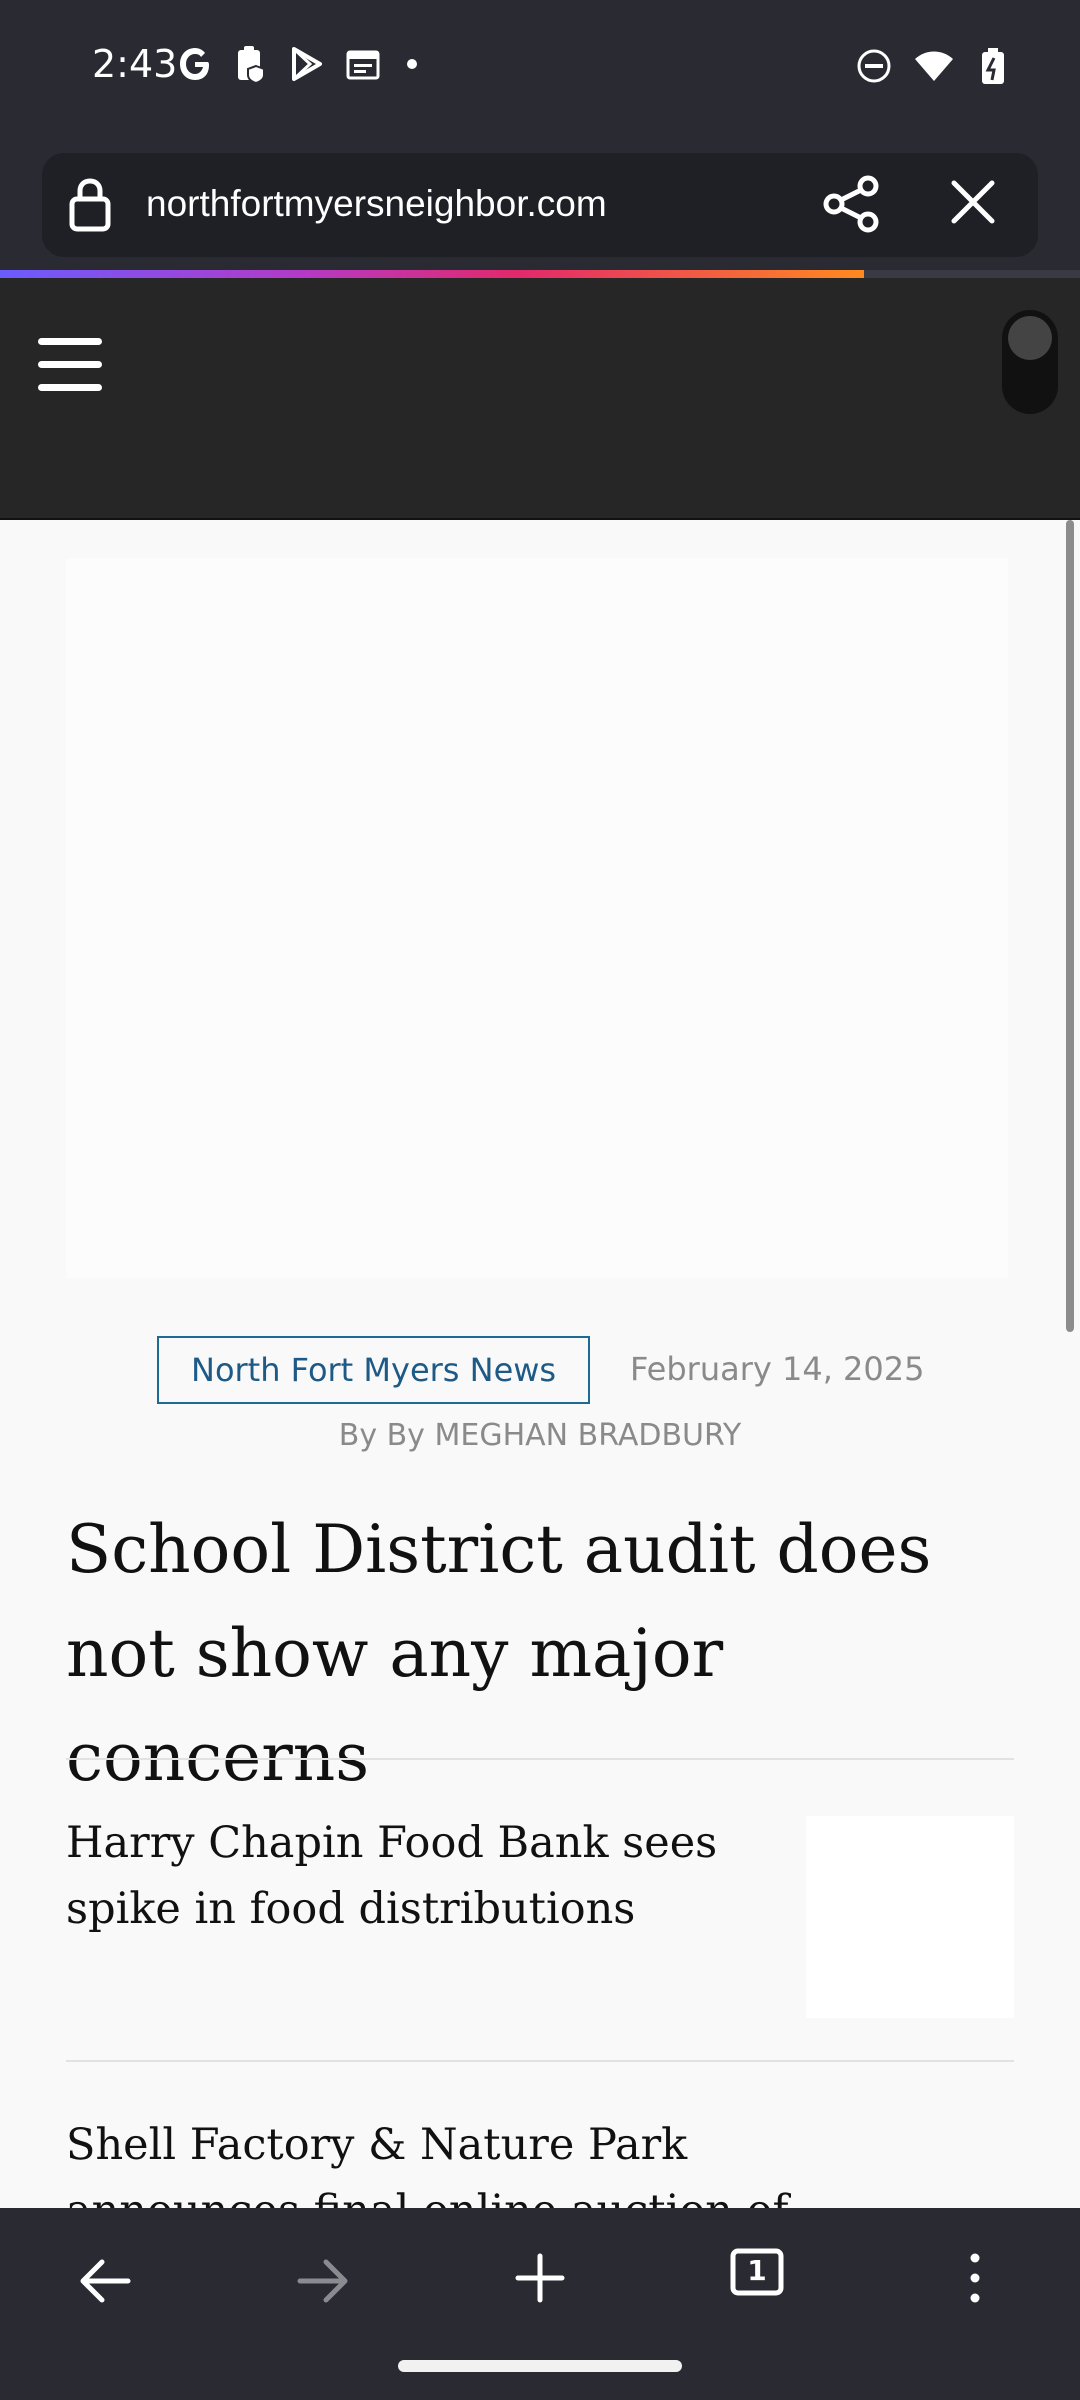 The width and height of the screenshot is (1080, 2400). I want to click on close-icon, so click(973, 202).